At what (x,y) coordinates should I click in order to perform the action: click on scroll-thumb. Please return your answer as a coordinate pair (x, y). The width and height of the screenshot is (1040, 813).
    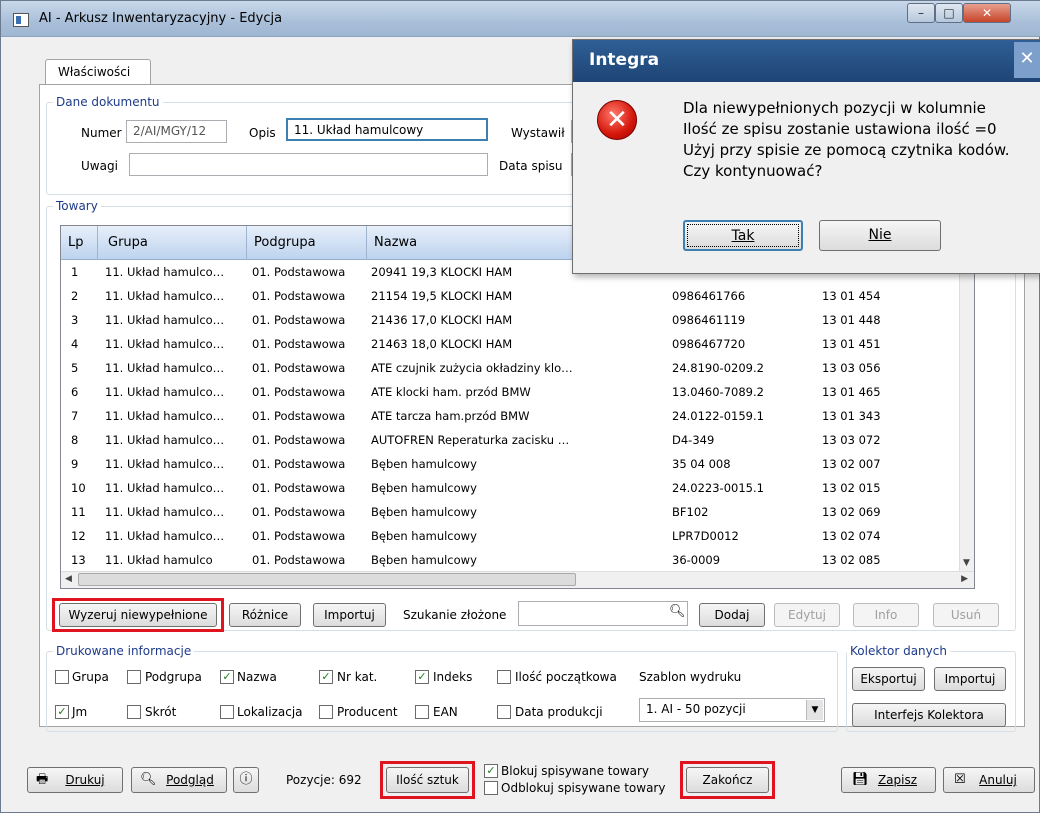
    Looking at the image, I should click on (327, 579).